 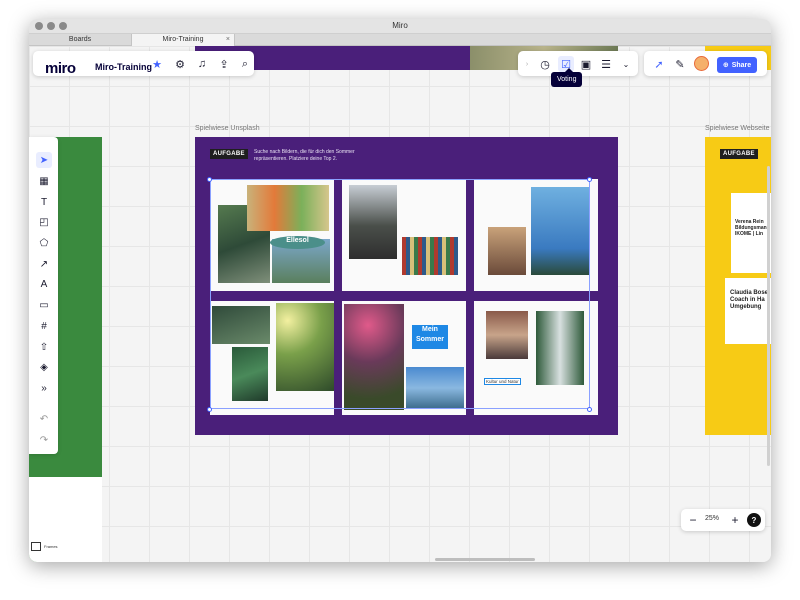 What do you see at coordinates (751, 228) in the screenshot?
I see `web-card-1-title: Verena Rein Bildungsman IKOME | Lin` at bounding box center [751, 228].